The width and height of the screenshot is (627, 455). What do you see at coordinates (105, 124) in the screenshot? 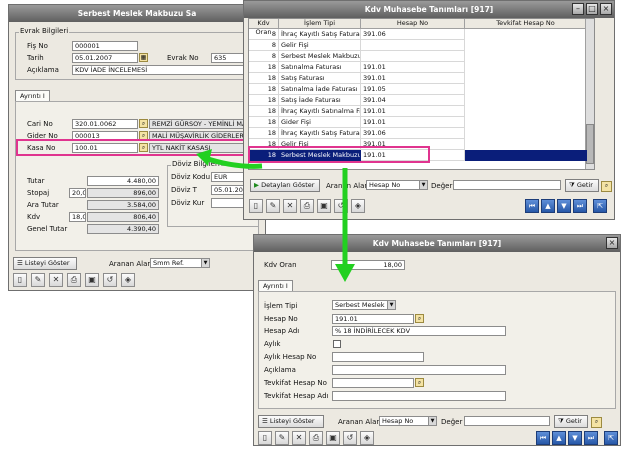
I see `cari-no-field: 320.01.0062` at bounding box center [105, 124].